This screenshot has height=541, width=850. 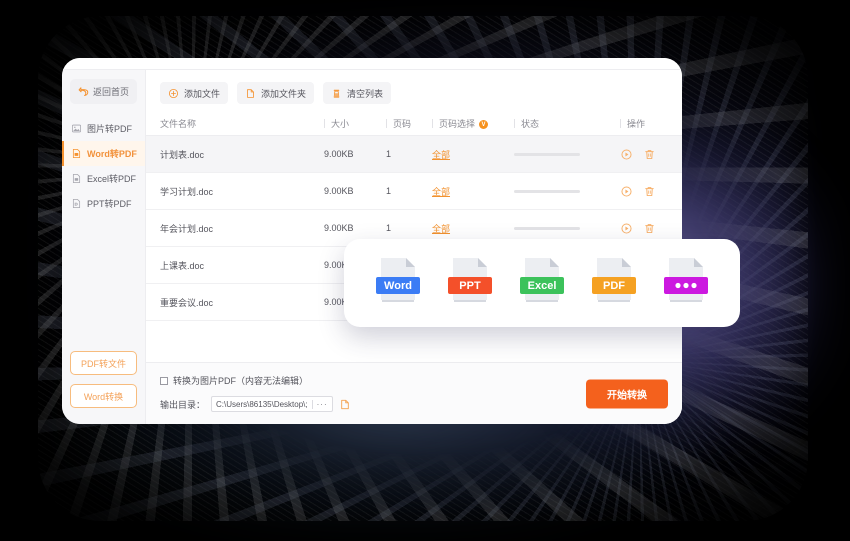 I want to click on column-header-status: 状态, so click(x=567, y=123).